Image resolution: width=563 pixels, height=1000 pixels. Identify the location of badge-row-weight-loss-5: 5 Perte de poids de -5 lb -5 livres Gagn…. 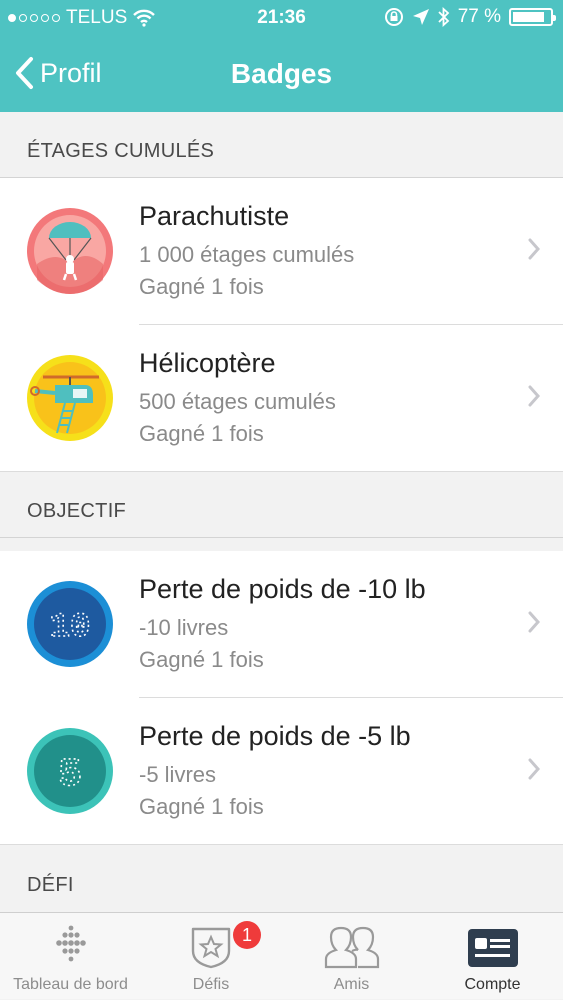
(281, 771).